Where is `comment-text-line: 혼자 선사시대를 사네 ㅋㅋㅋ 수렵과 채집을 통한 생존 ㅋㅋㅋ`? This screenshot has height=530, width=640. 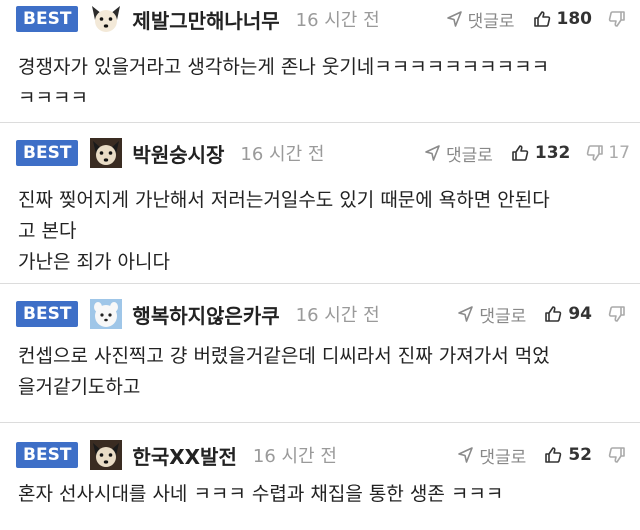
comment-text-line: 혼자 선사시대를 사네 ㅋㅋㅋ 수렵과 채집을 통한 생존 ㅋㅋㅋ is located at coordinates (261, 494).